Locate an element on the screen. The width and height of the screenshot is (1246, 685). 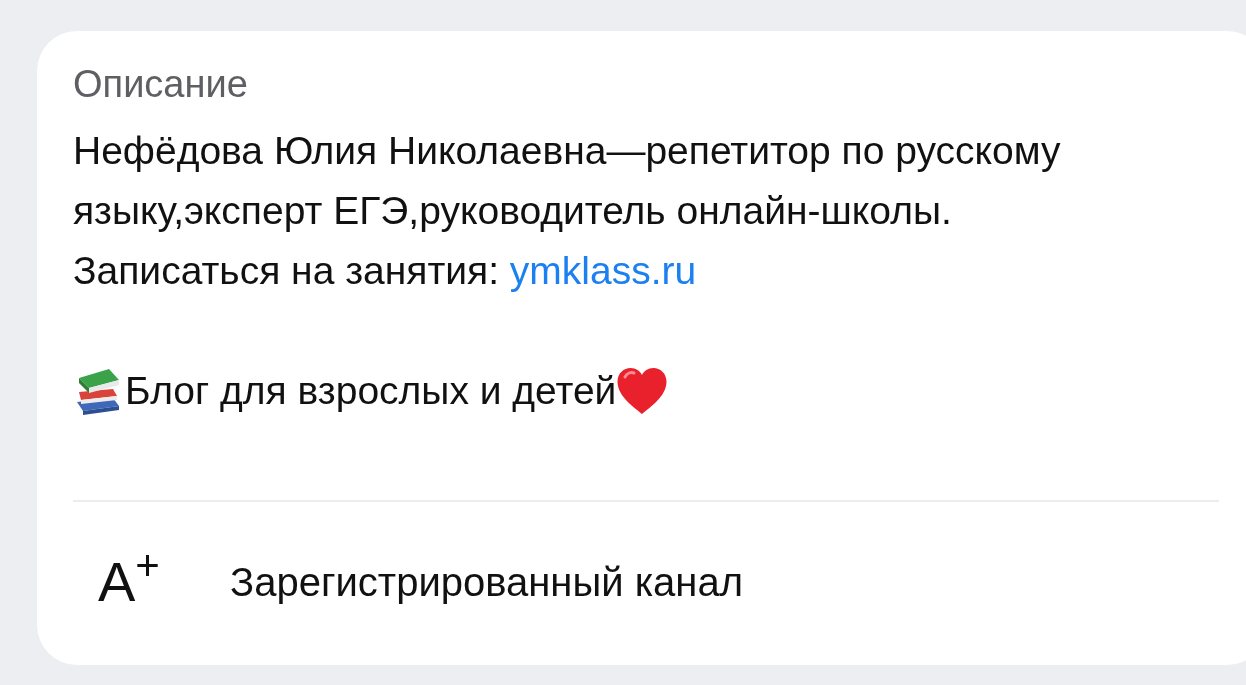
heart-icon is located at coordinates (642, 391).